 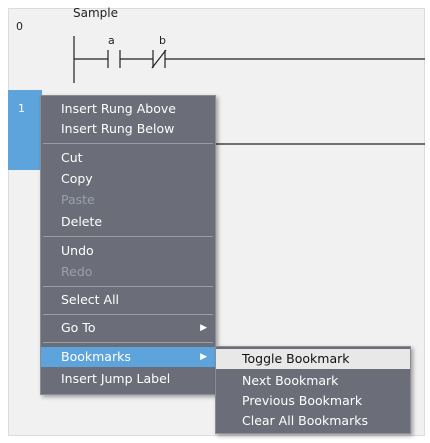 I want to click on menu-item-go-to: Go To ▶, so click(x=128, y=328).